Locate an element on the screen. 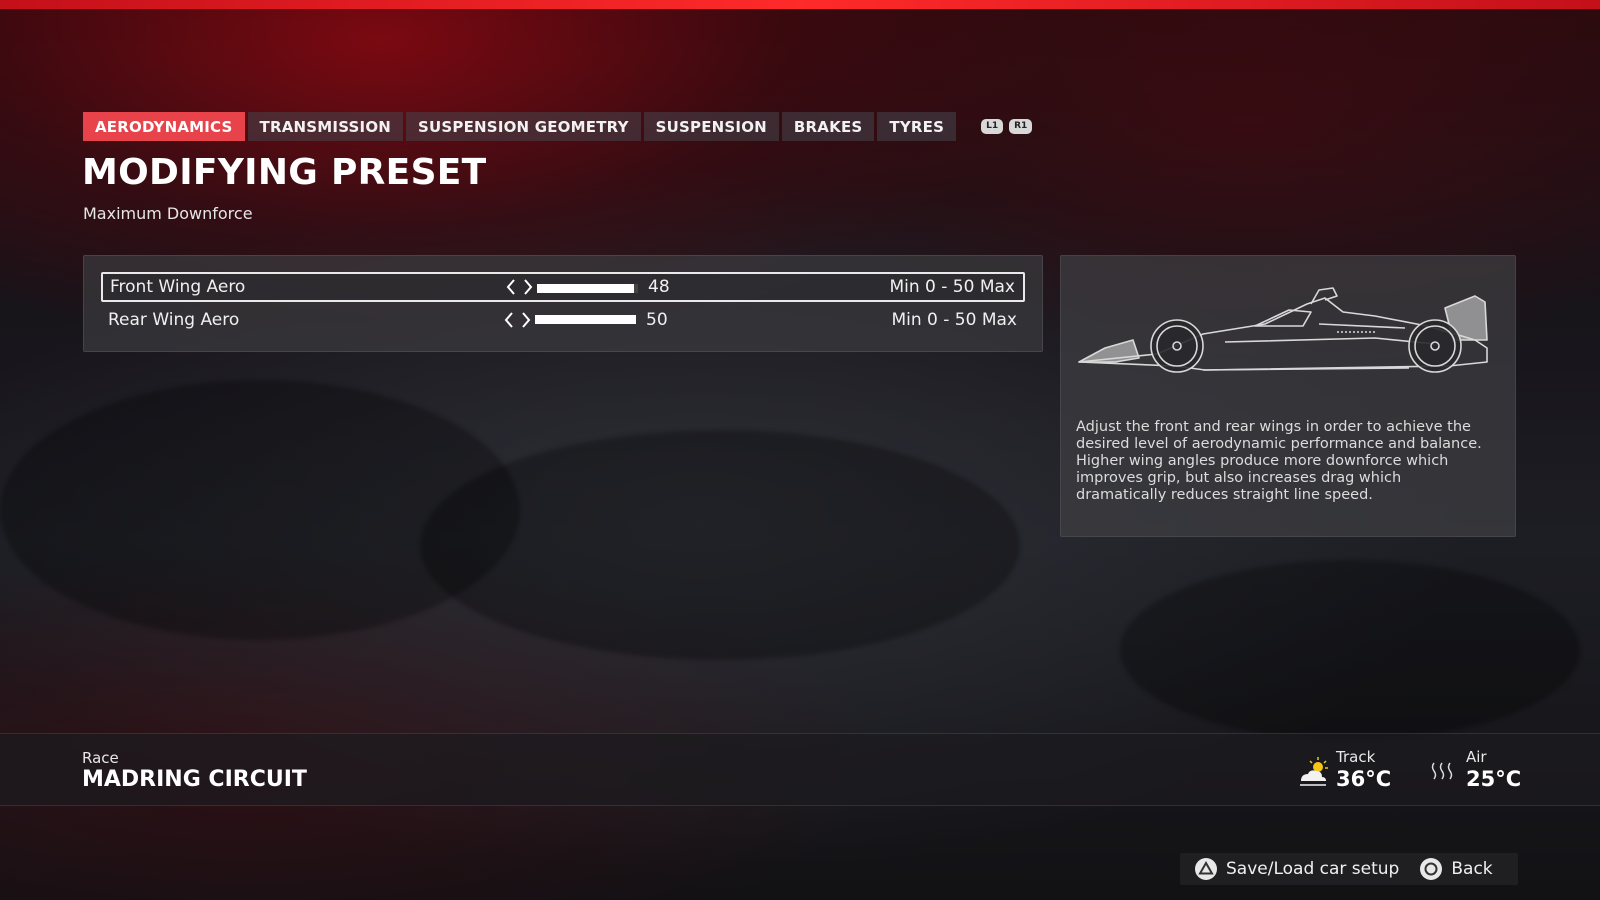 Image resolution: width=1600 pixels, height=900 pixels. l1-button-icon: L1 is located at coordinates (992, 126).